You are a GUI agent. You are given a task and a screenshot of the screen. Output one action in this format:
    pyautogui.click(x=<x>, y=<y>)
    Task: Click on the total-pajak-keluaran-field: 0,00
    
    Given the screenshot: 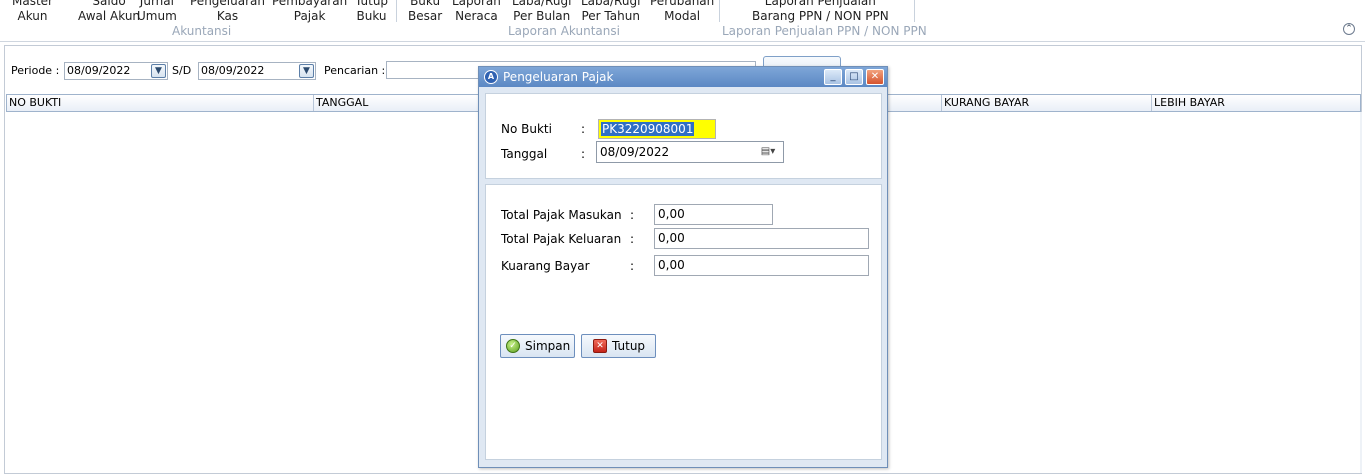 What is the action you would take?
    pyautogui.click(x=761, y=238)
    